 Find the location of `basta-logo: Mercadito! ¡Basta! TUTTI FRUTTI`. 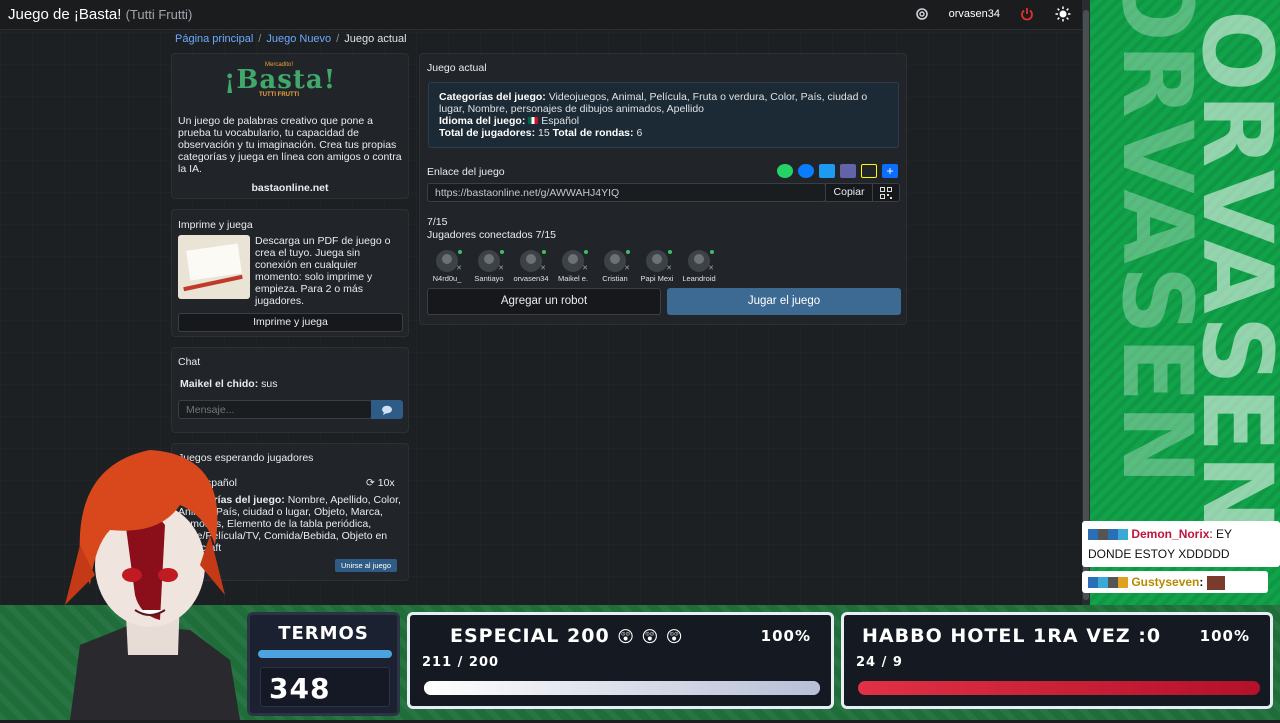

basta-logo: Mercadito! ¡Basta! TUTTI FRUTTI is located at coordinates (280, 82).